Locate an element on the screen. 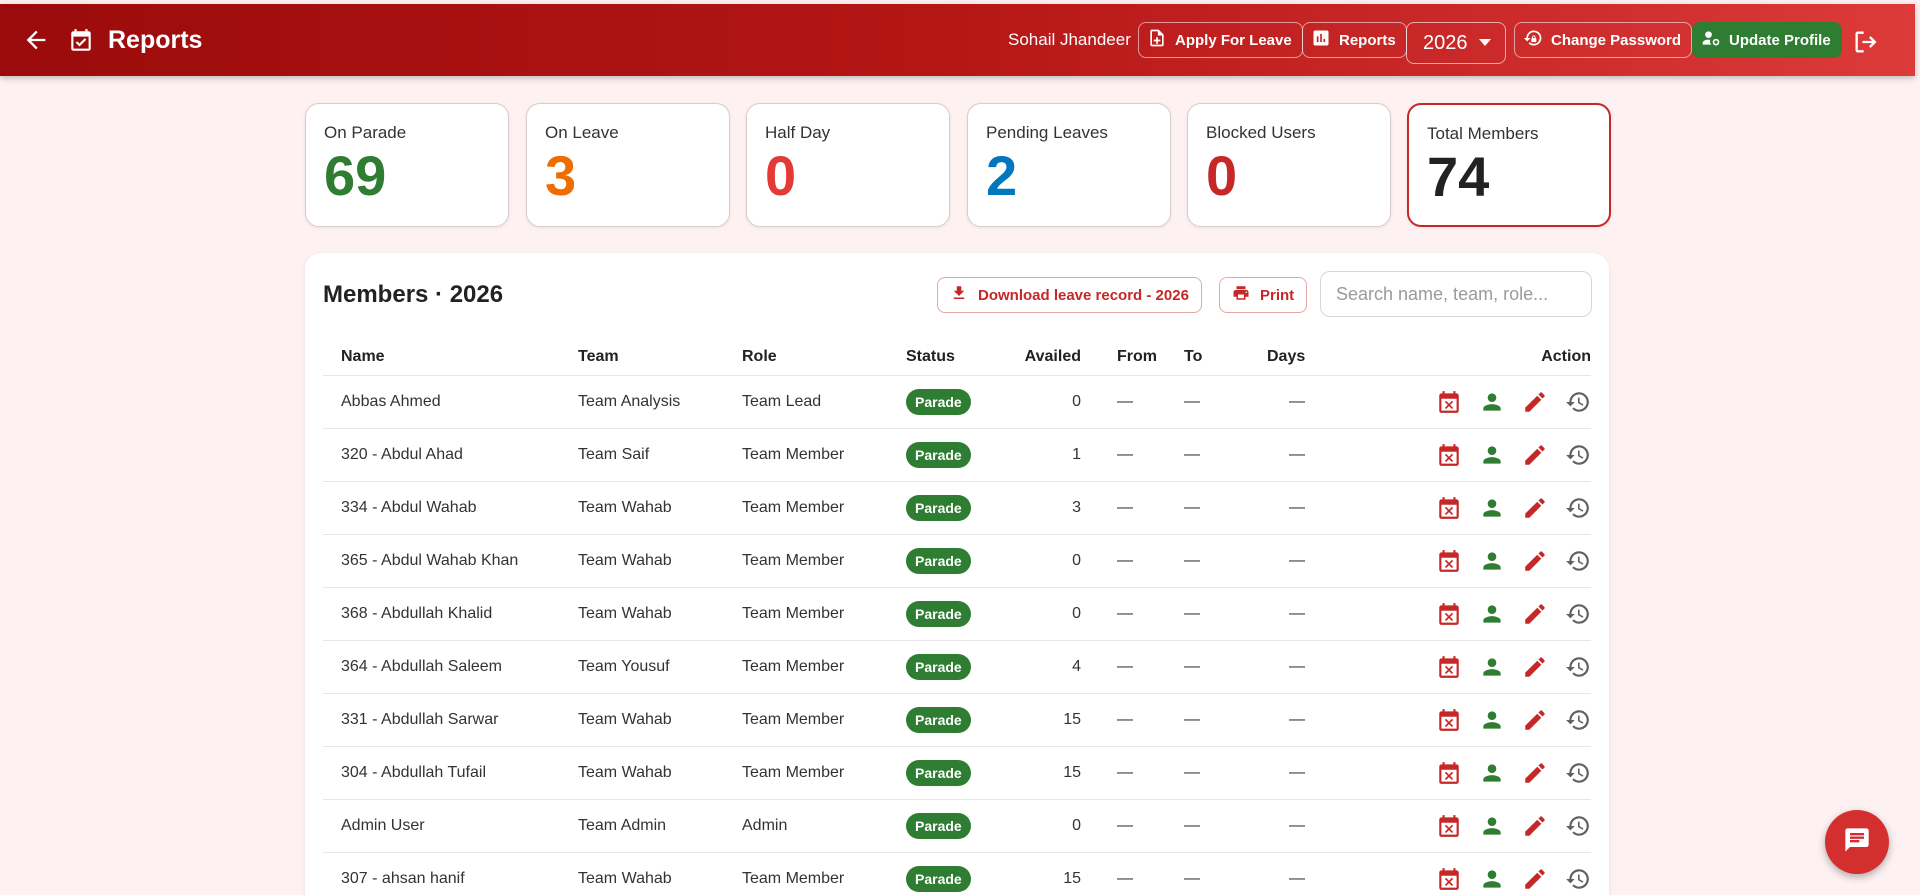 This screenshot has width=1920, height=895. search-input is located at coordinates (1456, 294).